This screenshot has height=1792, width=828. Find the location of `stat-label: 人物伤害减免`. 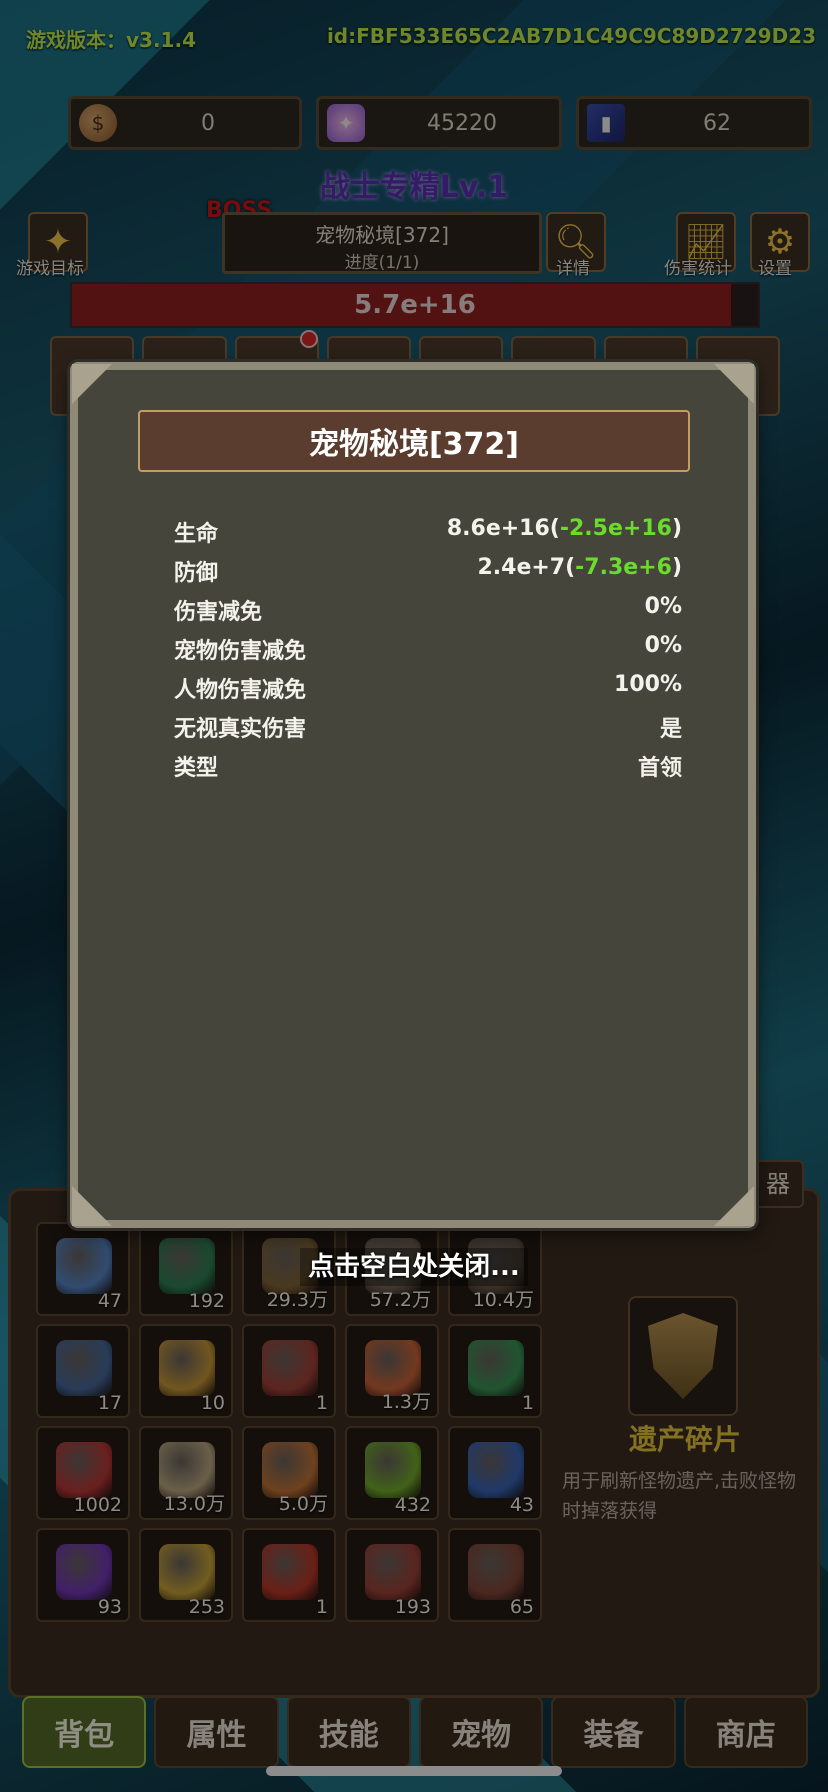

stat-label: 人物伤害减免 is located at coordinates (240, 690).